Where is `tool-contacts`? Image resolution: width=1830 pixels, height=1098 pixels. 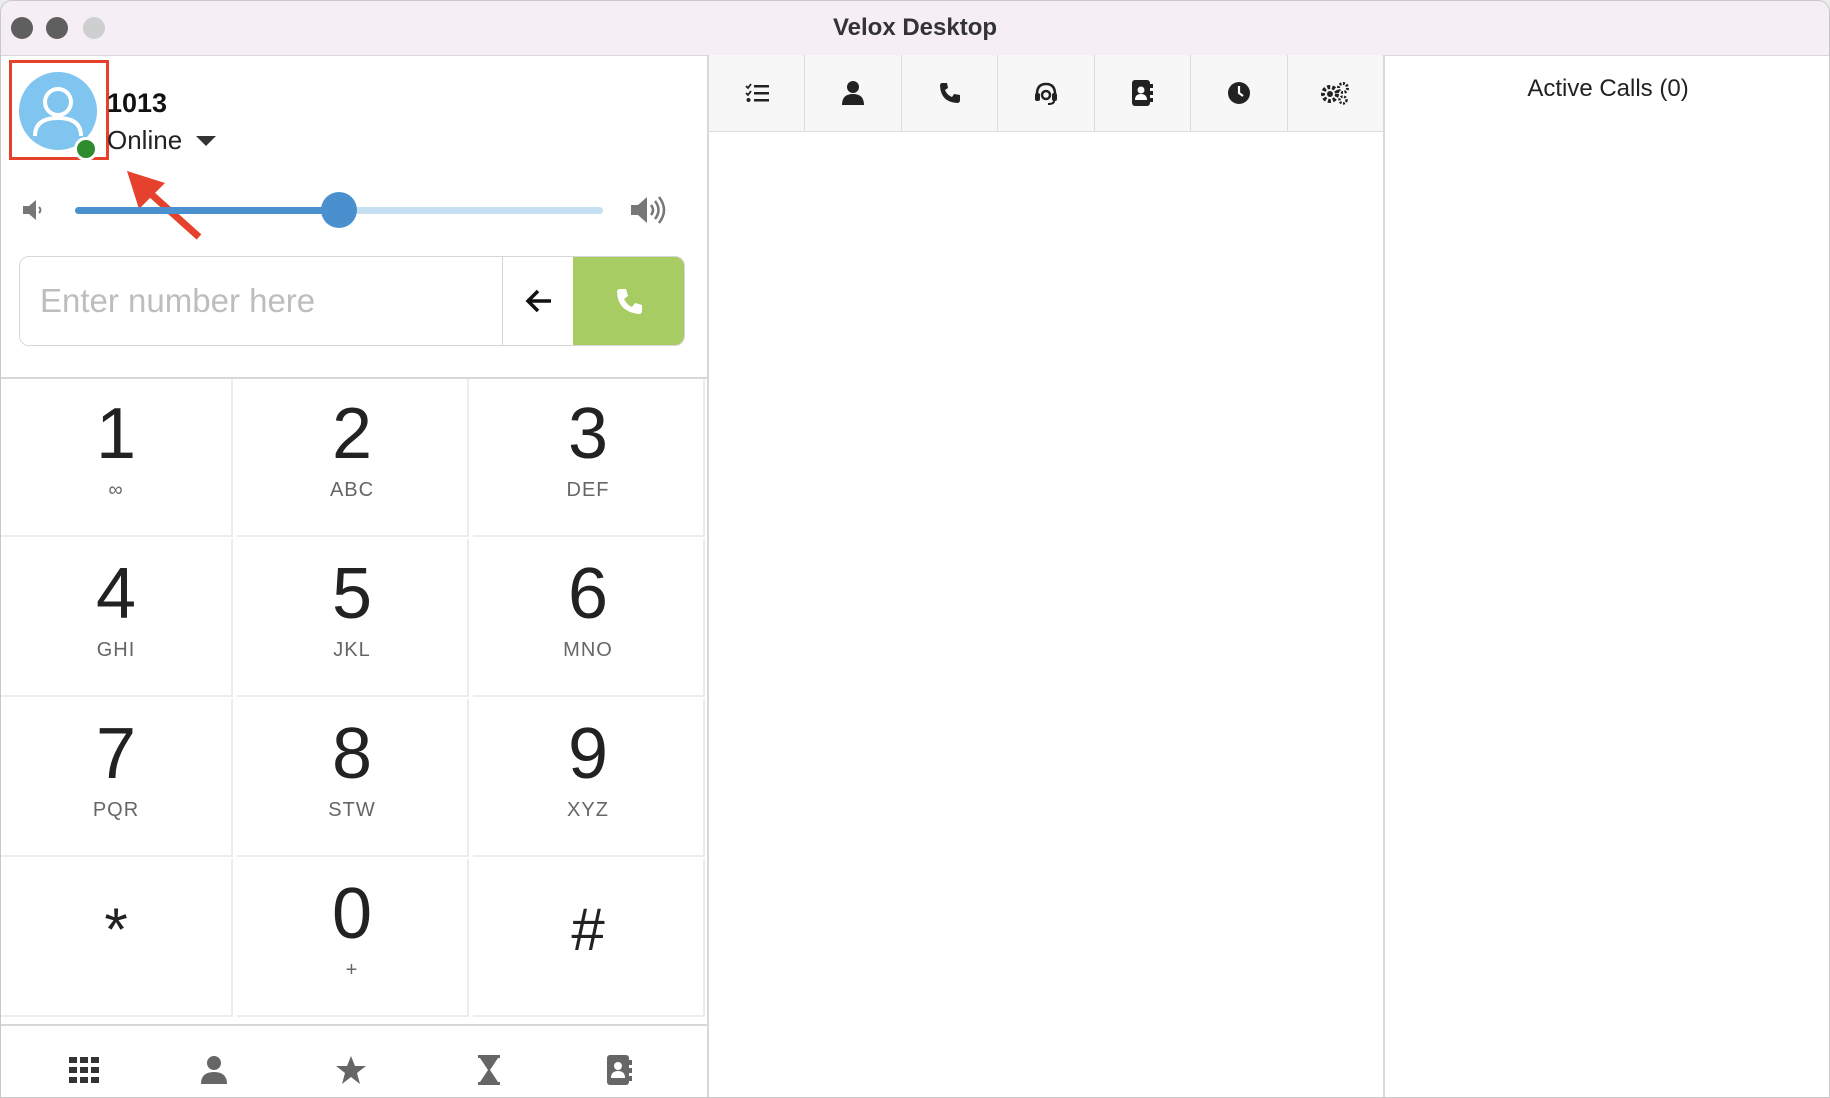
tool-contacts is located at coordinates (853, 93).